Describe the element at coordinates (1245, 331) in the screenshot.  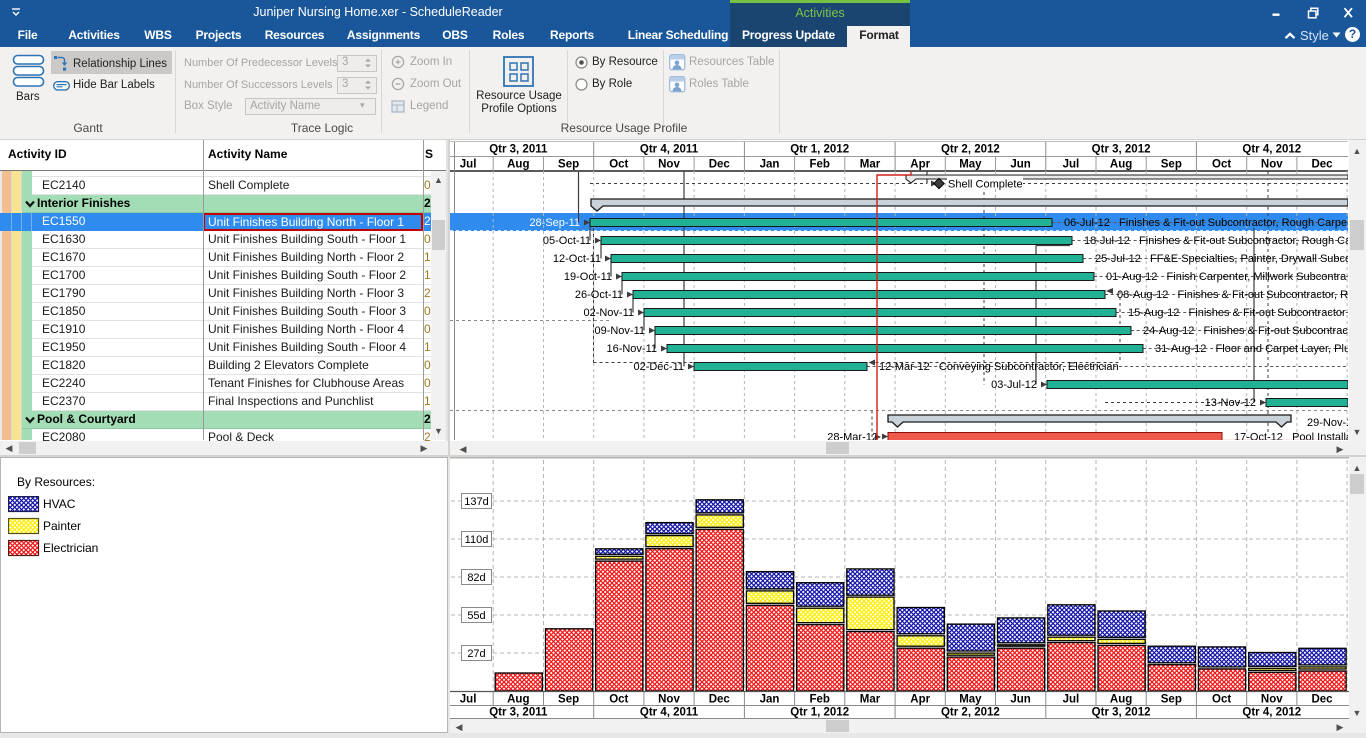
I see `svg-text:24-Aug-12 Finishes & Fit-out: 24-Aug-12 Finishes & Fit-out Subcontrac` at that location.